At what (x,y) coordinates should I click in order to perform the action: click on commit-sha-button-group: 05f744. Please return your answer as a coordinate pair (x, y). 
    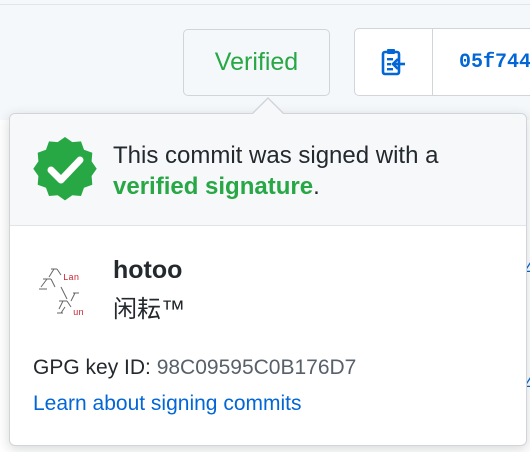
    Looking at the image, I should click on (442, 62).